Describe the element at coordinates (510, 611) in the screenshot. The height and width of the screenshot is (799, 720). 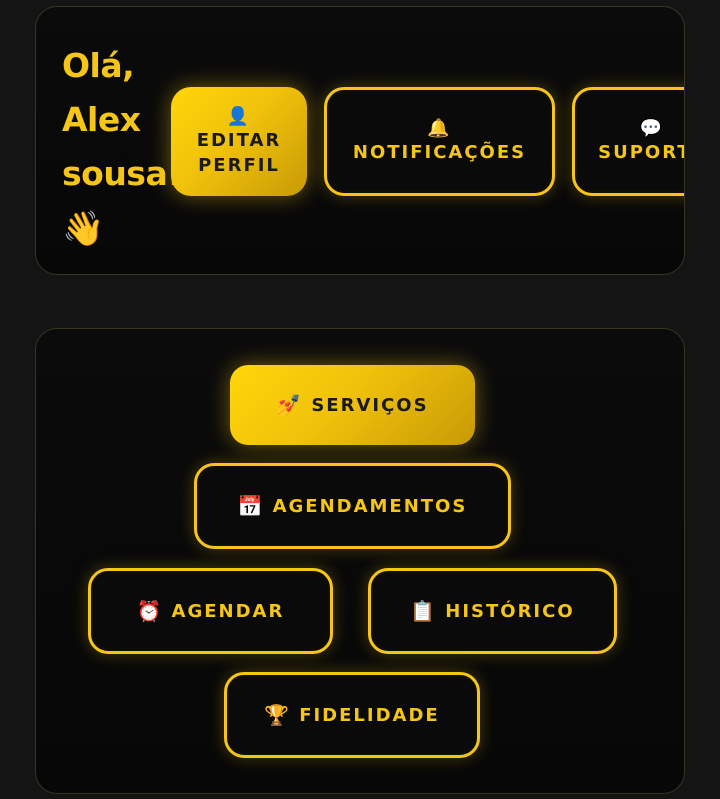
I see `history-label: HISTÓRICO` at that location.